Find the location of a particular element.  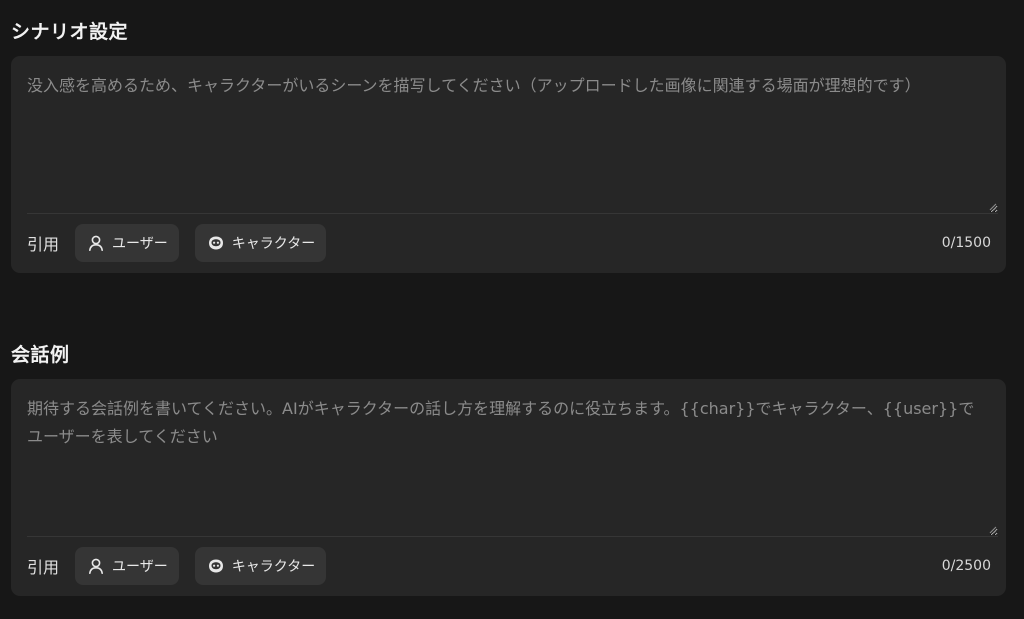

char-counter: 0/2500 is located at coordinates (966, 566).